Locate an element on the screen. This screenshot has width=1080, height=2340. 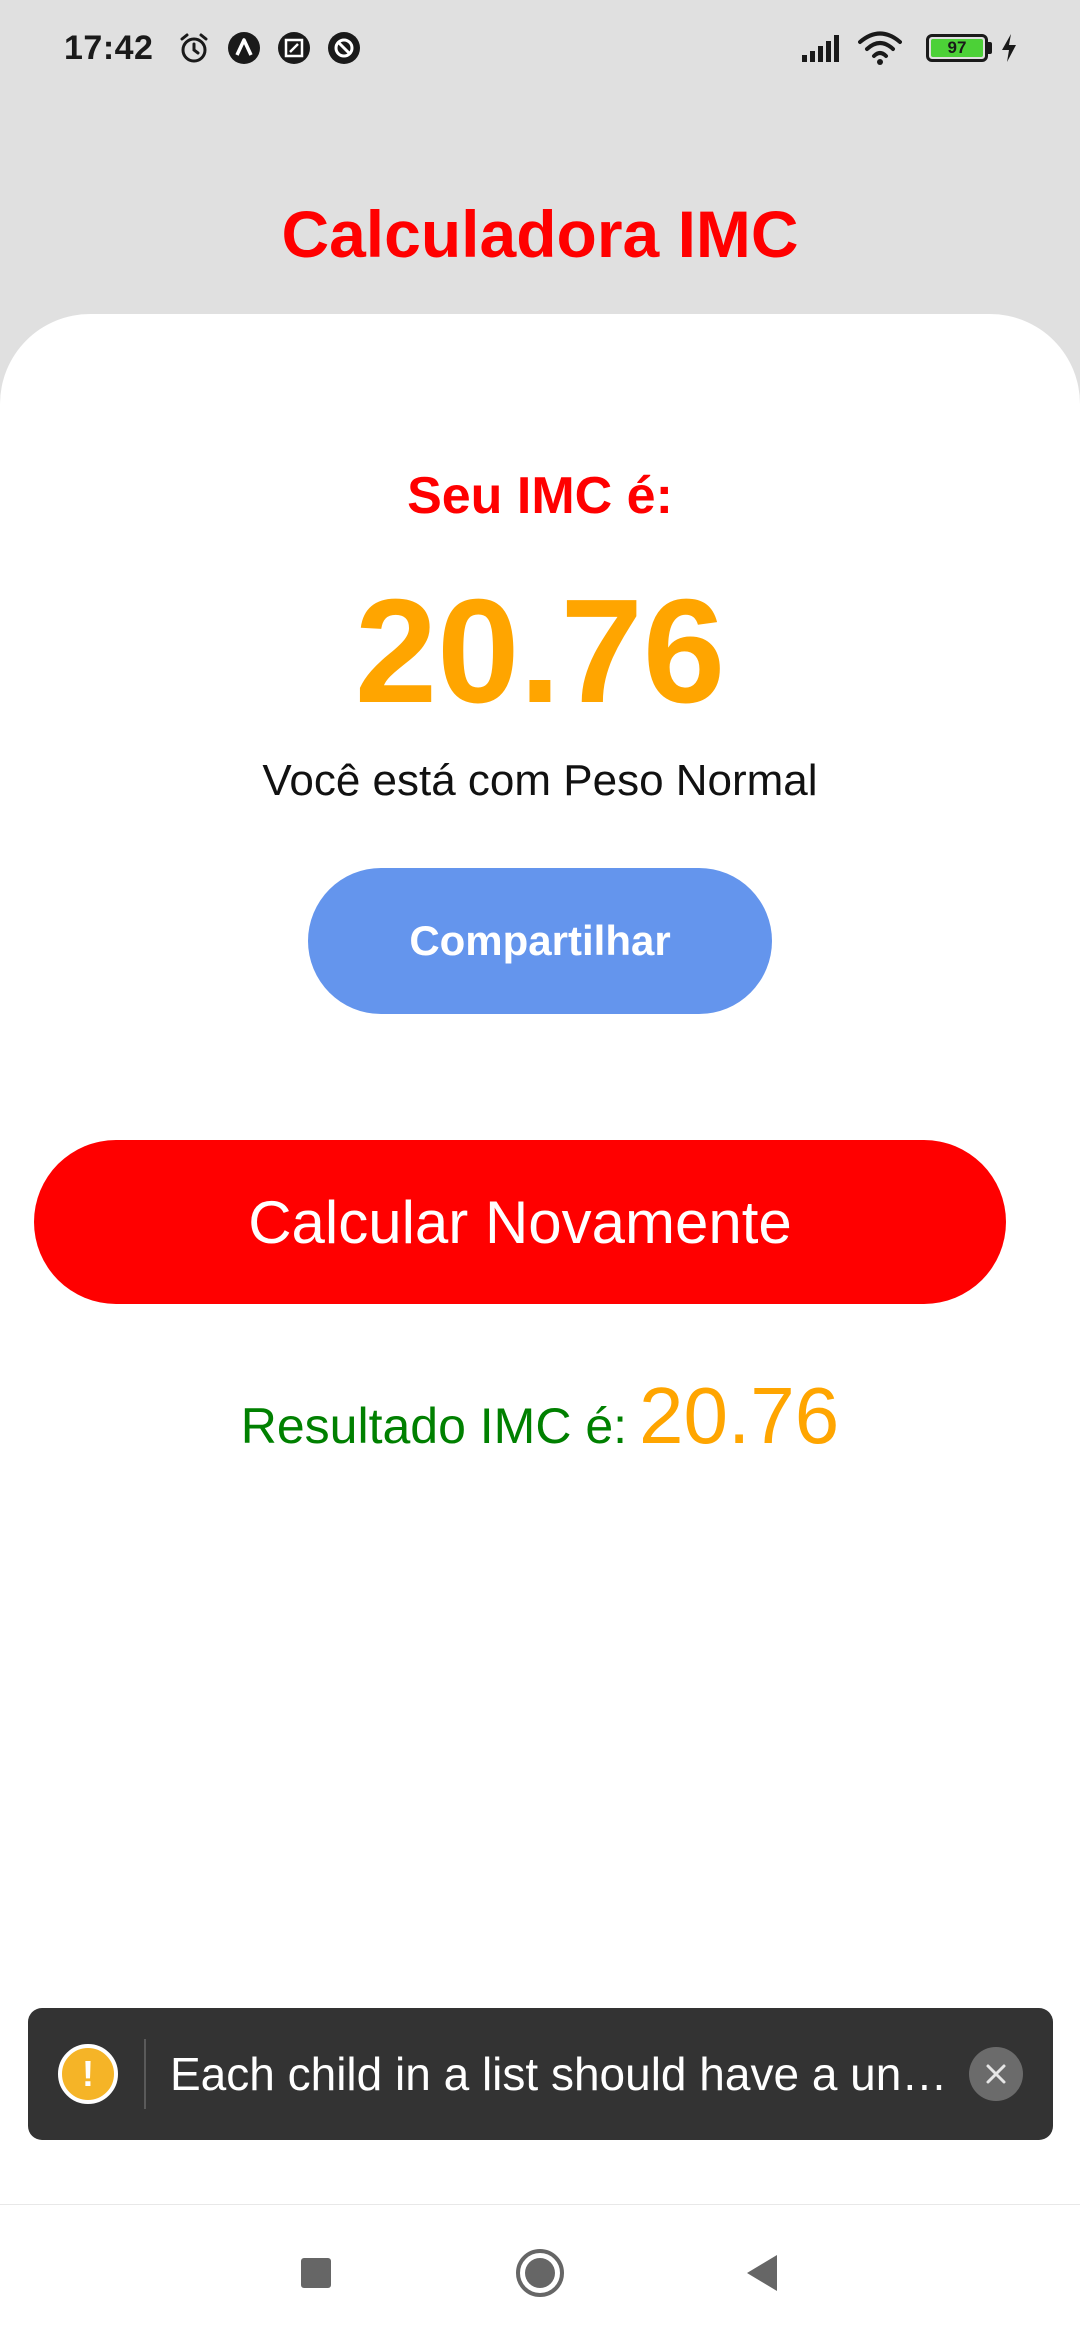
battery-body: 97 is located at coordinates (957, 48).